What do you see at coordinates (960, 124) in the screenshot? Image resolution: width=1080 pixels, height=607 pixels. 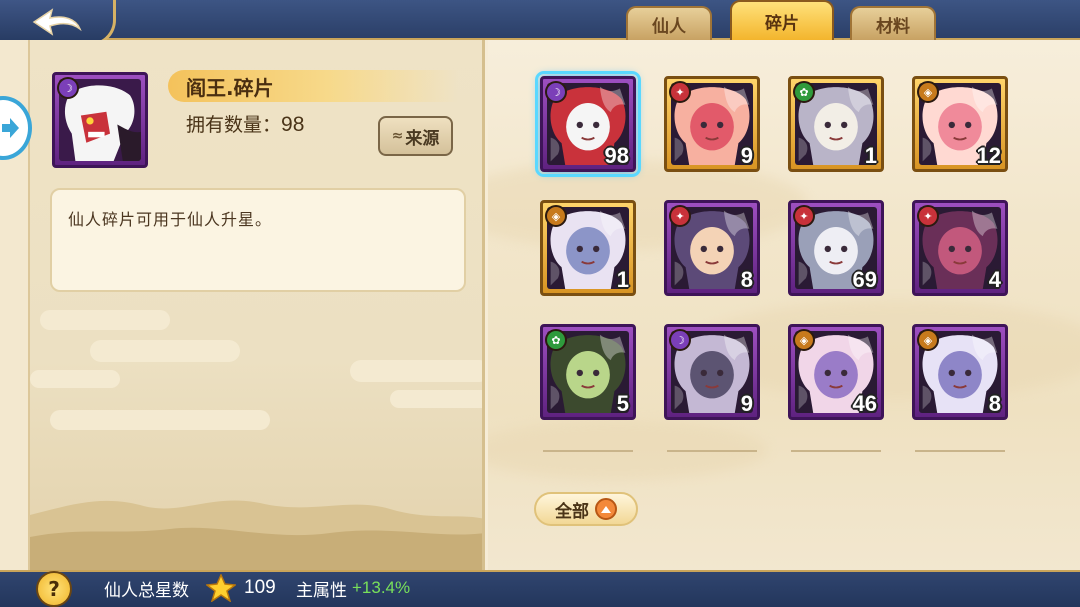 I see `fragment-card: ◈ 12` at bounding box center [960, 124].